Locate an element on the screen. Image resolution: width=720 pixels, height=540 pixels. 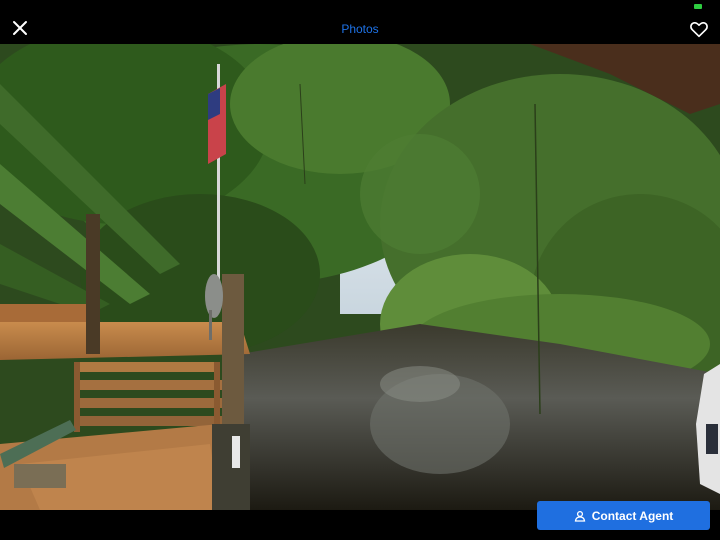
page-title: Photos is located at coordinates (360, 29).